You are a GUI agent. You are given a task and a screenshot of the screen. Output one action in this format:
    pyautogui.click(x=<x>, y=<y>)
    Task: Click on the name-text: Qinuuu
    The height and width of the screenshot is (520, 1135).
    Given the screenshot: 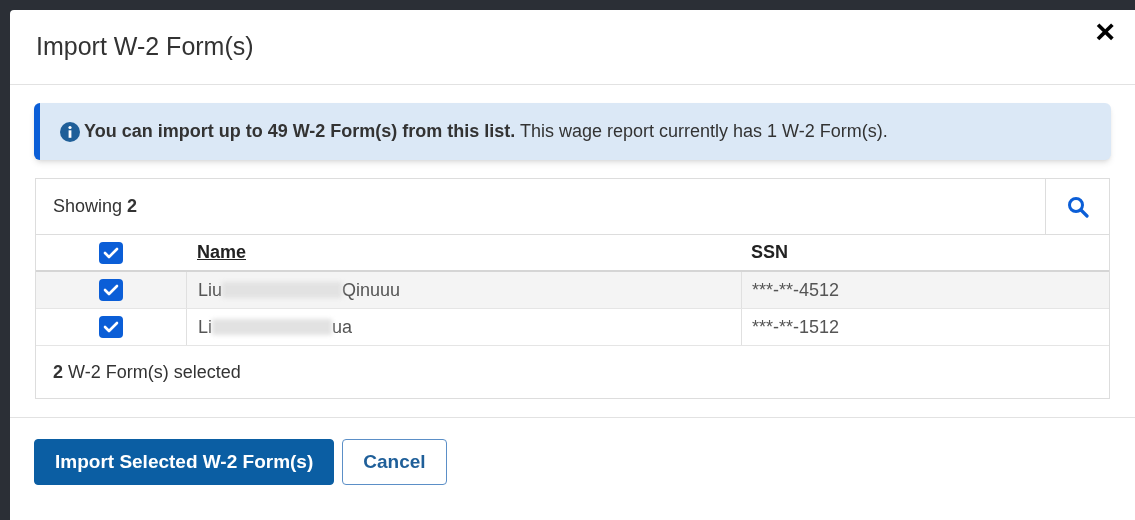 What is the action you would take?
    pyautogui.click(x=371, y=290)
    